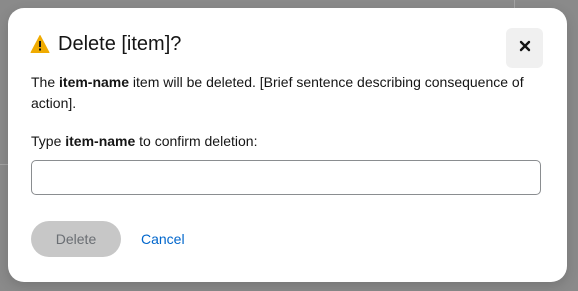 The width and height of the screenshot is (578, 291). I want to click on confirm-label: Type item-name to confirm deletion:, so click(144, 141).